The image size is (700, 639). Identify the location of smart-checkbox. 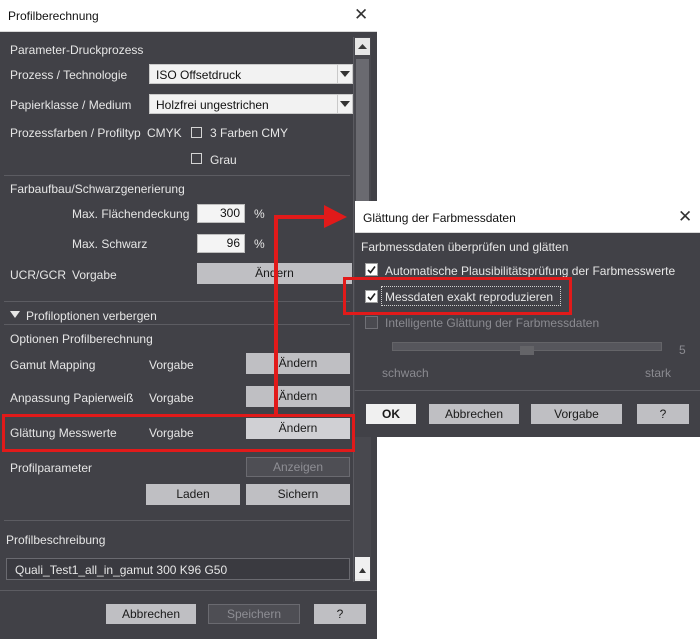
(371, 322).